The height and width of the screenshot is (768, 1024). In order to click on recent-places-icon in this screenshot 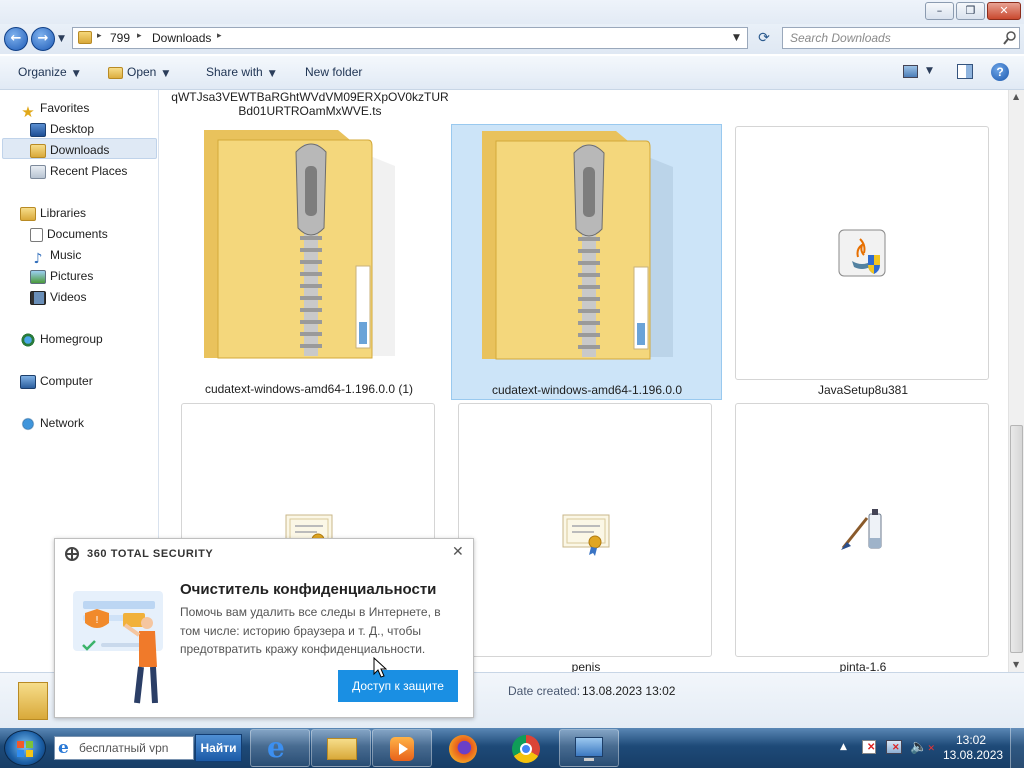, I will do `click(38, 171)`.